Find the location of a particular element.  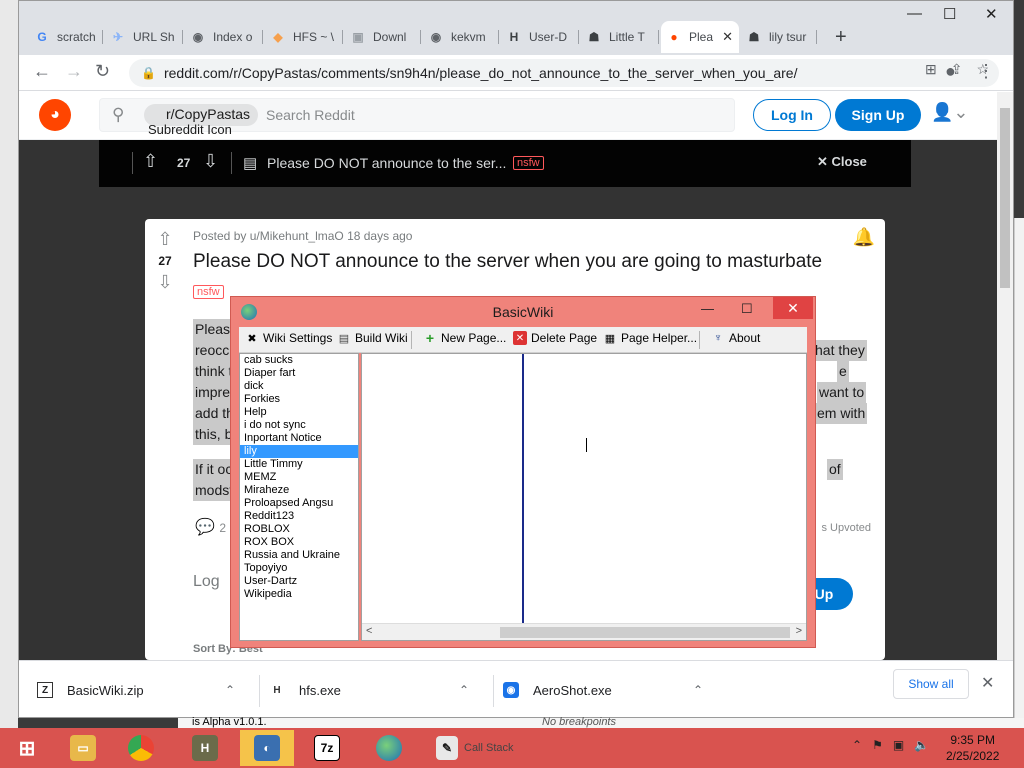

post-text-line: em with is located at coordinates (841, 413).